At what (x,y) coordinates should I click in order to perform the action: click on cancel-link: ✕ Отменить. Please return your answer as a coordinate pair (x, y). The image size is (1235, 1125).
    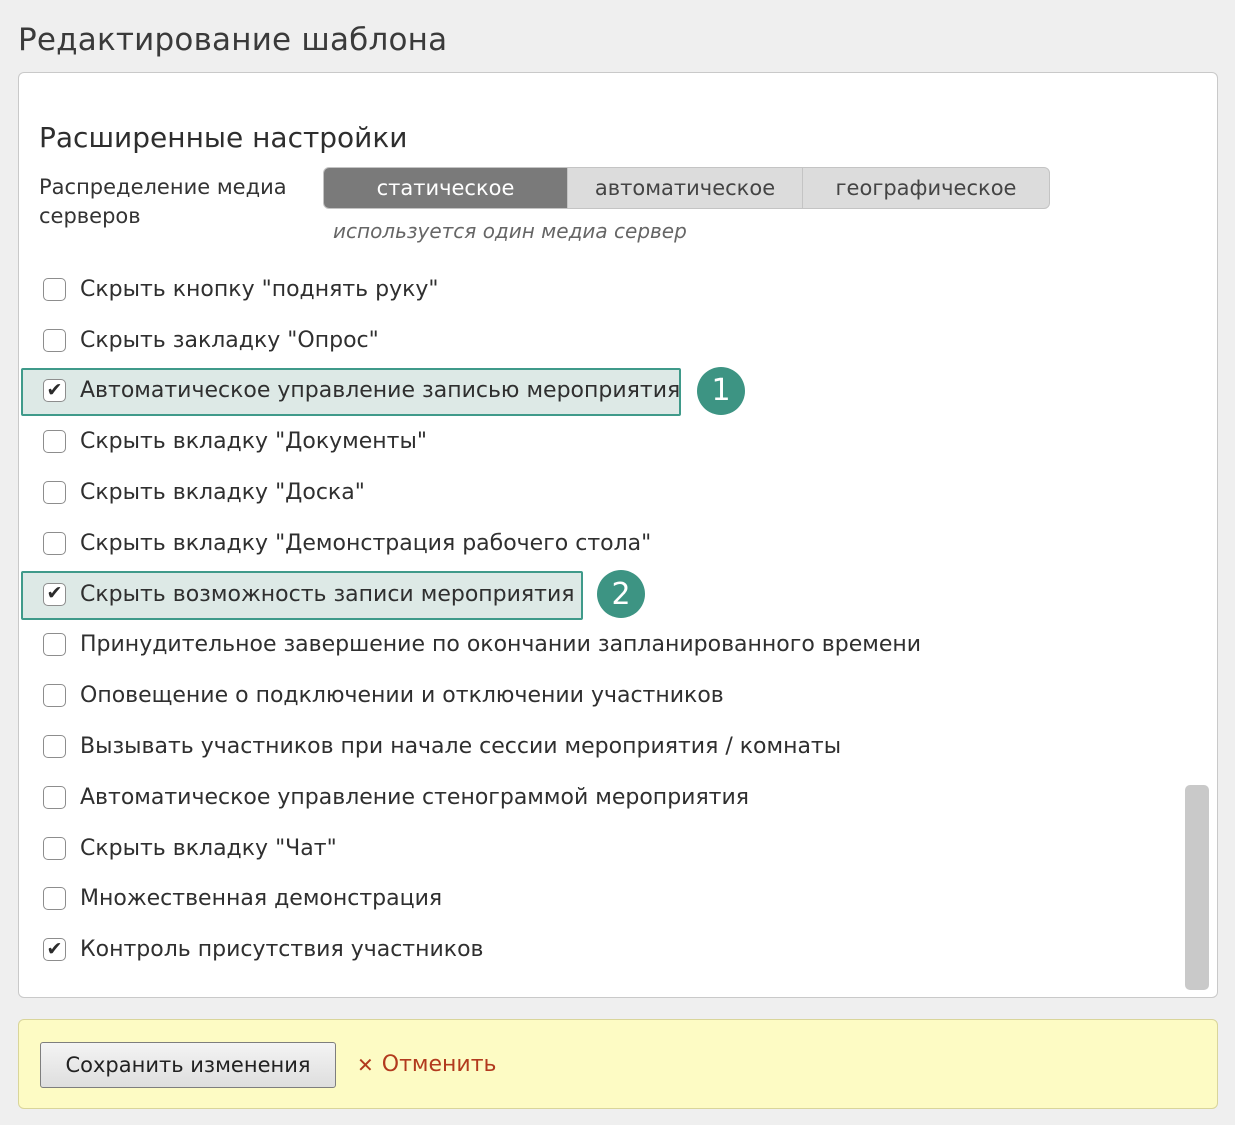
    Looking at the image, I should click on (427, 1064).